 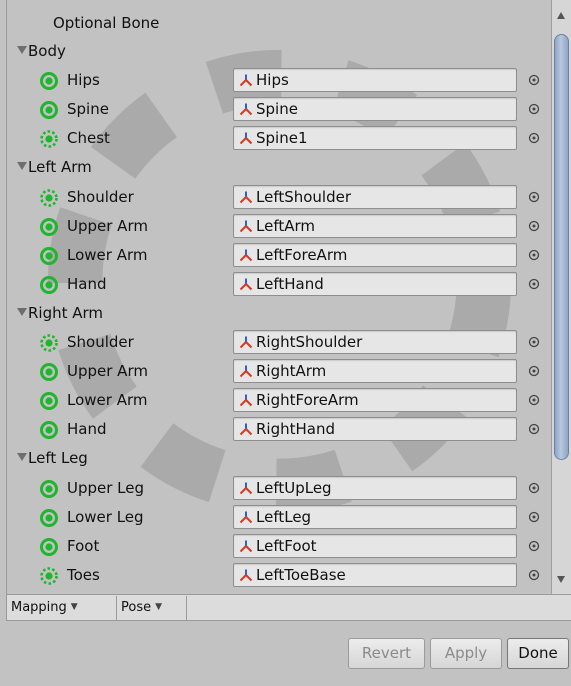 I want to click on bone-transform-value: LeftHand, so click(x=290, y=283).